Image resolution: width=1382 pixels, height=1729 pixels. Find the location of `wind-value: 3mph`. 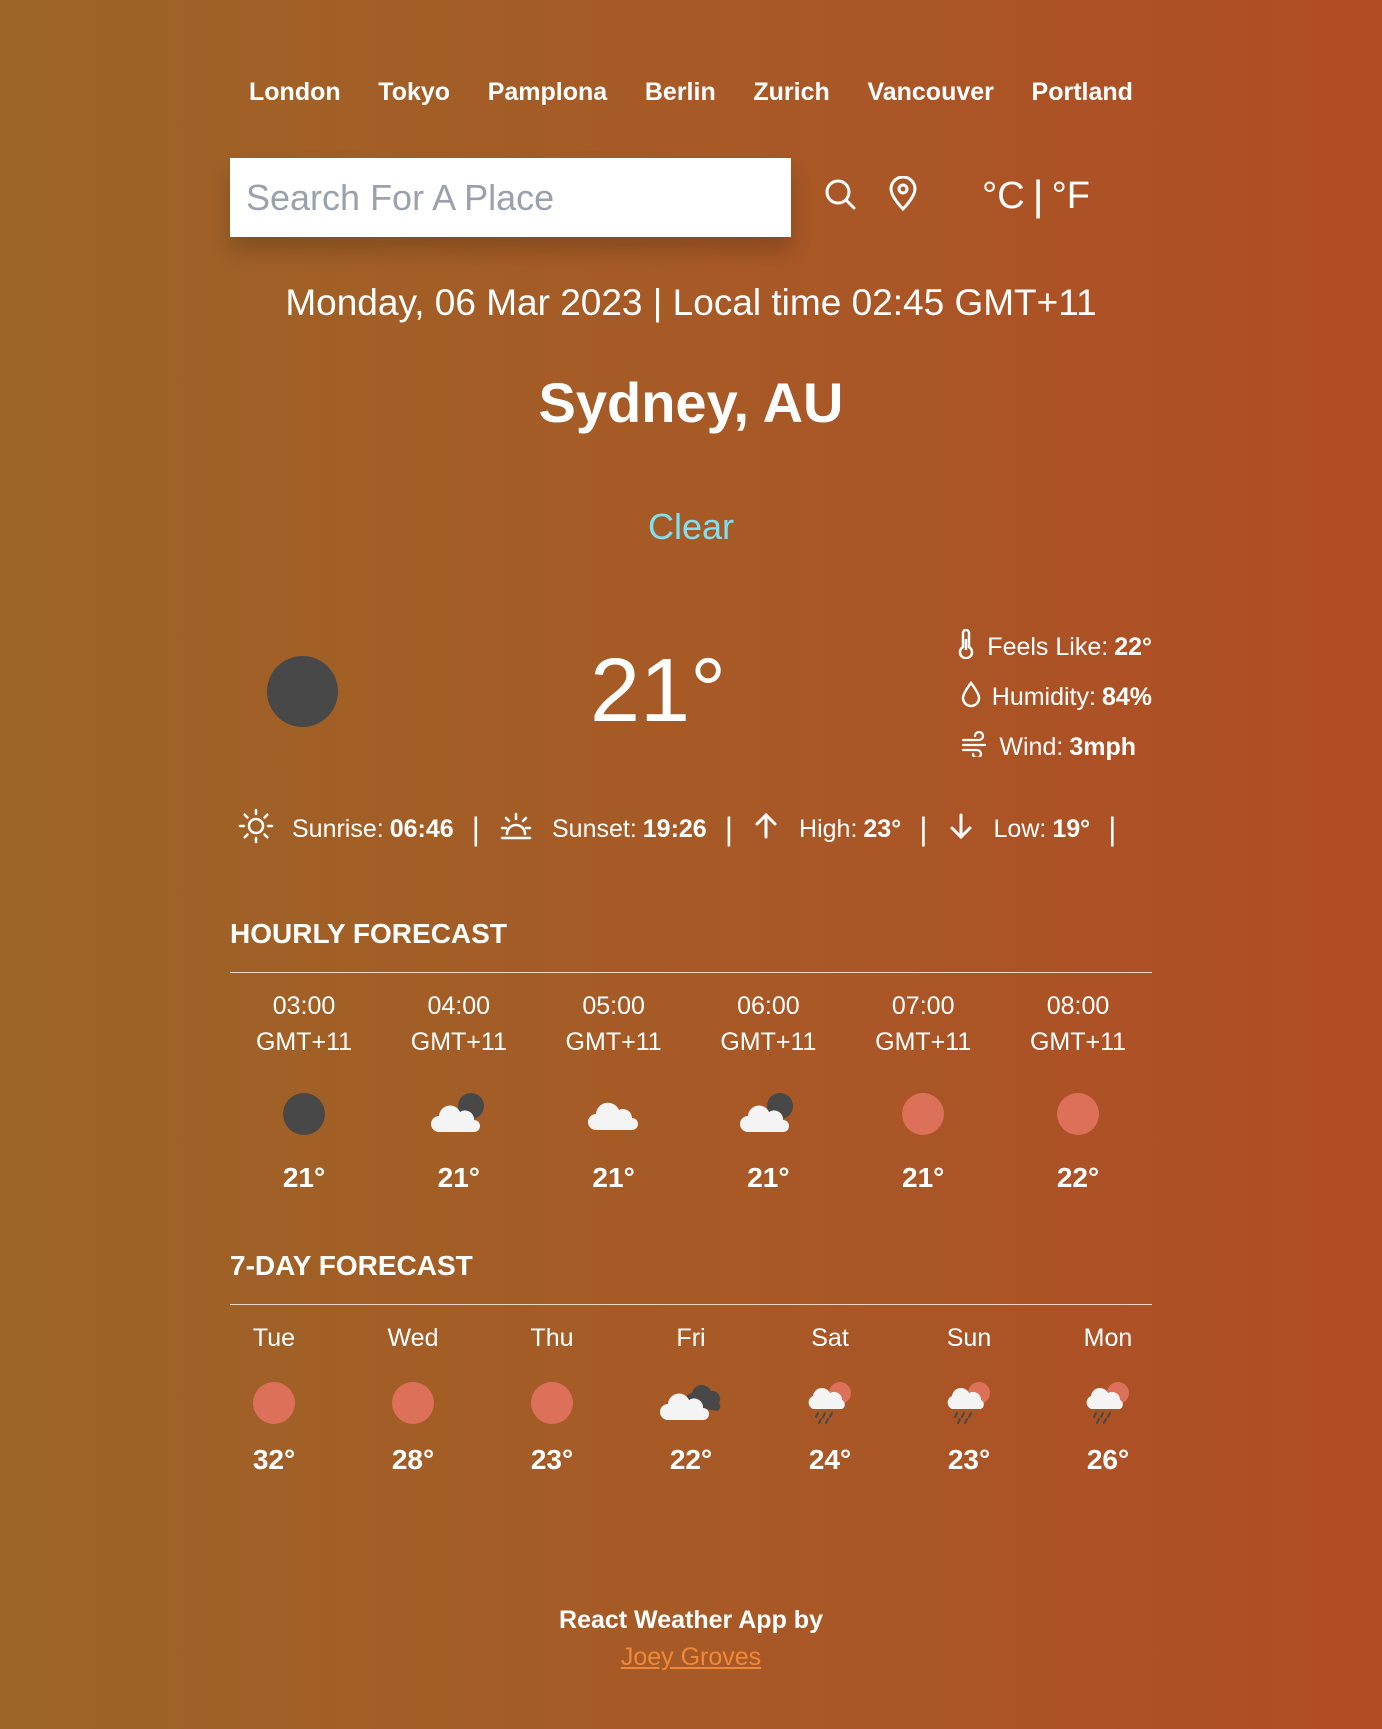

wind-value: 3mph is located at coordinates (1102, 746).